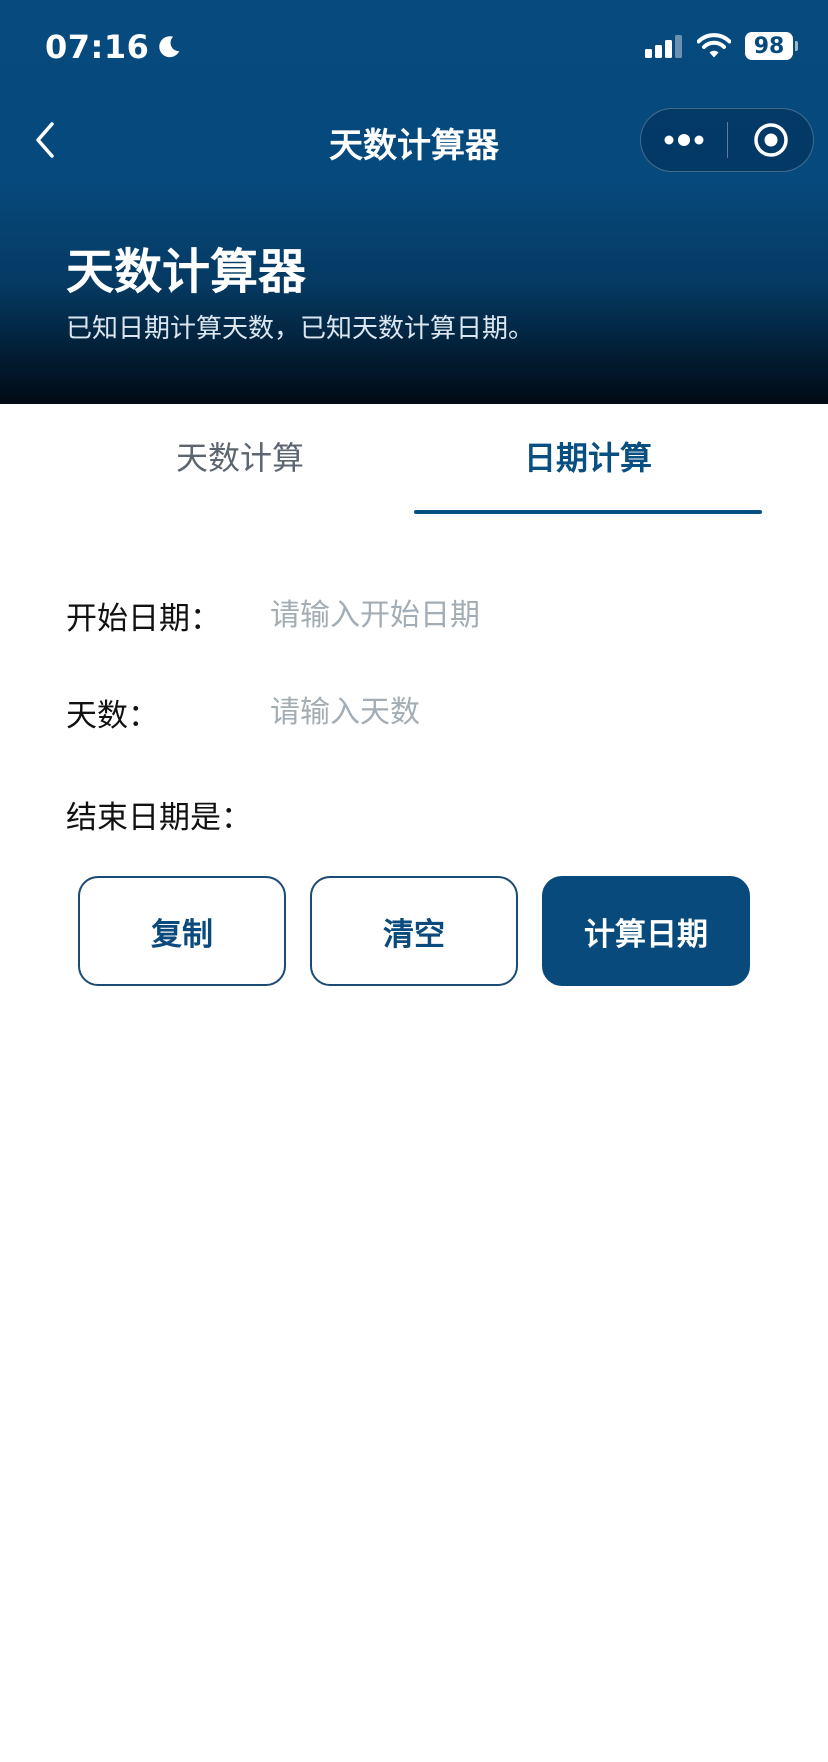 This screenshot has height=1762, width=828. I want to click on more-dots-icon, so click(684, 140).